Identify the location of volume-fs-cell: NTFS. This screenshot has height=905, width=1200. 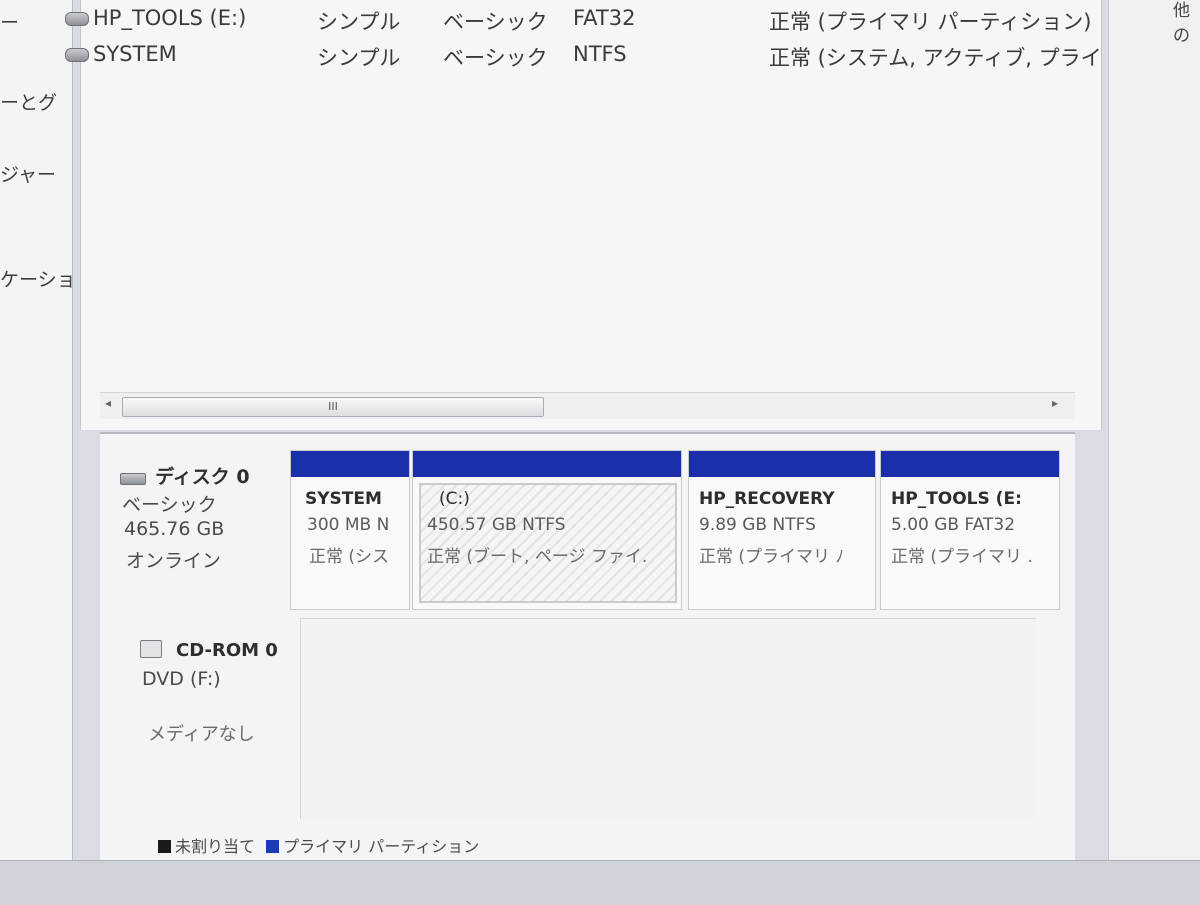
(600, 54).